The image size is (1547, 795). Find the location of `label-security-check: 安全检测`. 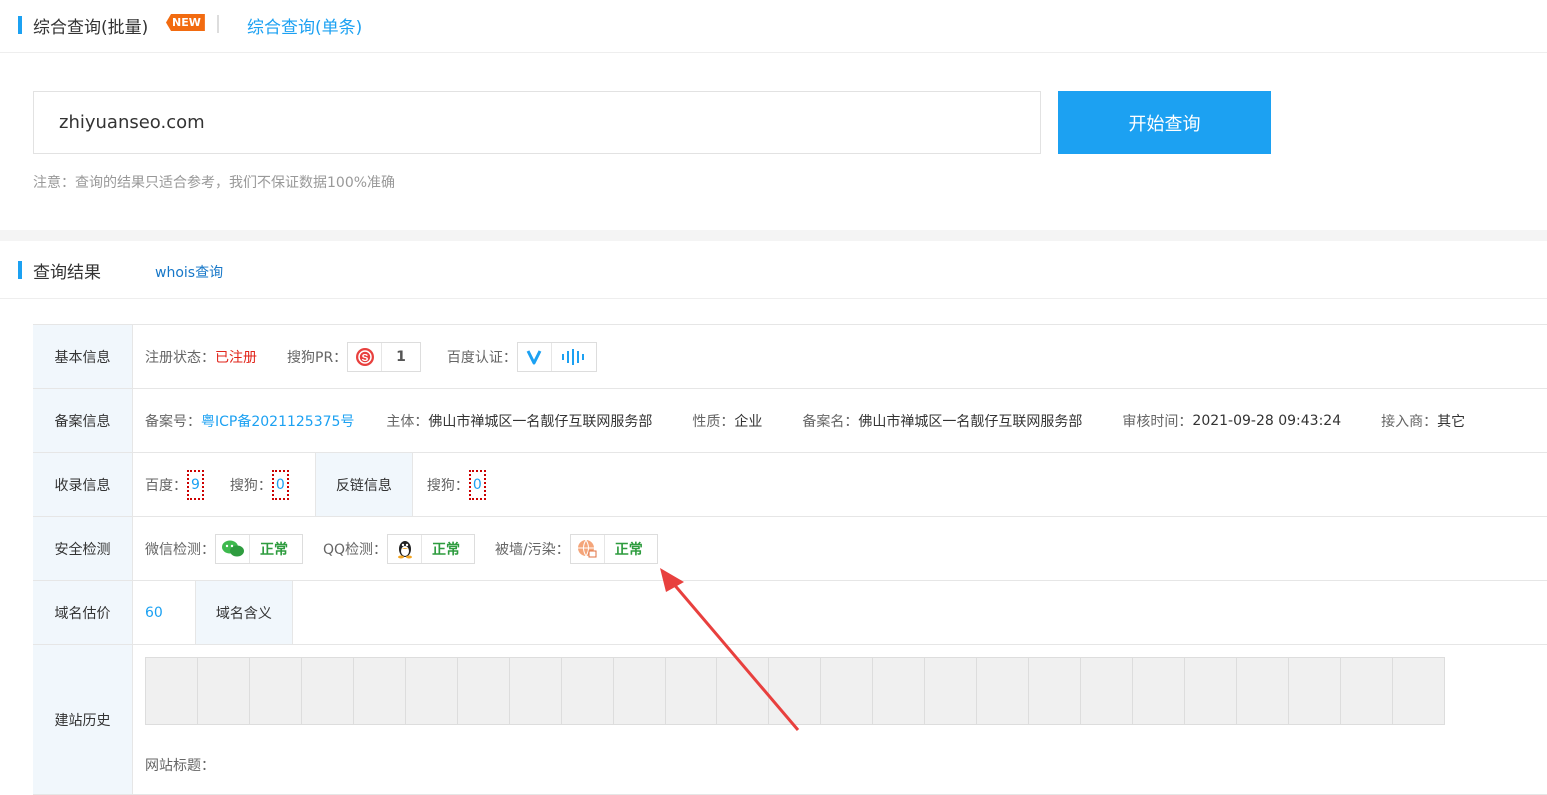

label-security-check: 安全检测 is located at coordinates (83, 548).